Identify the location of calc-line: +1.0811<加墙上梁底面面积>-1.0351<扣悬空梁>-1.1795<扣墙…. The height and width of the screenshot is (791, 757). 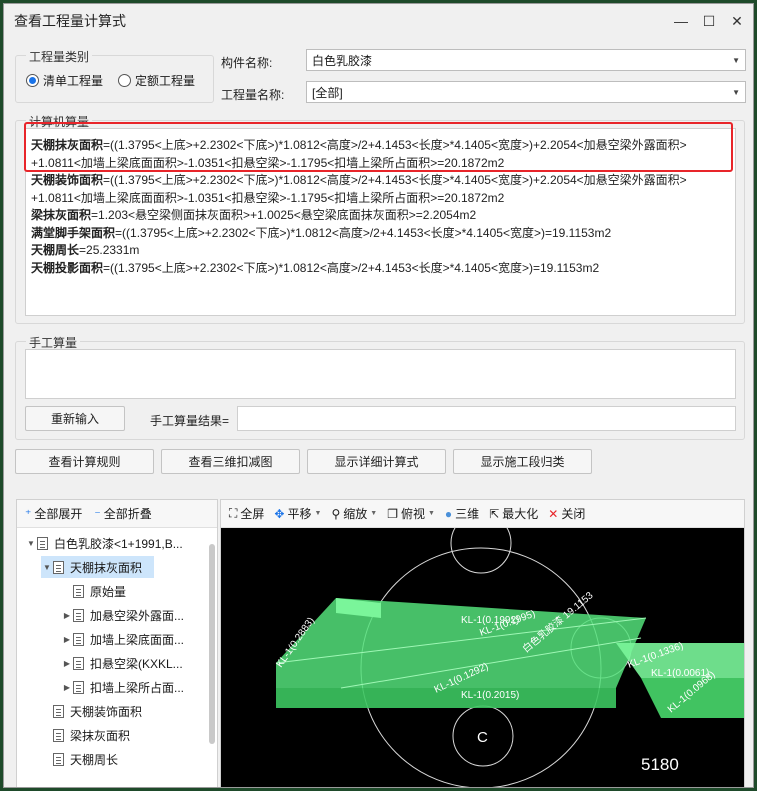
(268, 197).